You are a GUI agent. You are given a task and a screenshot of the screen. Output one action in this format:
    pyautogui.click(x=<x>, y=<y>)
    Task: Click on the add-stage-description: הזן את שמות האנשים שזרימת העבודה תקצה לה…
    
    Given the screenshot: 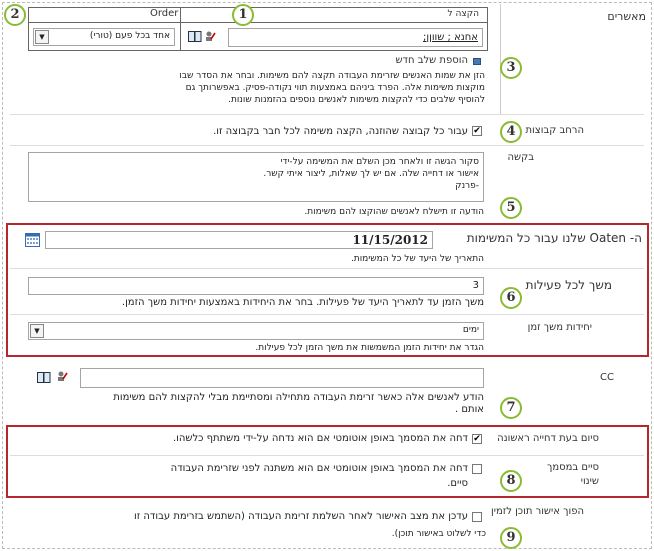 What is the action you would take?
    pyautogui.click(x=332, y=88)
    